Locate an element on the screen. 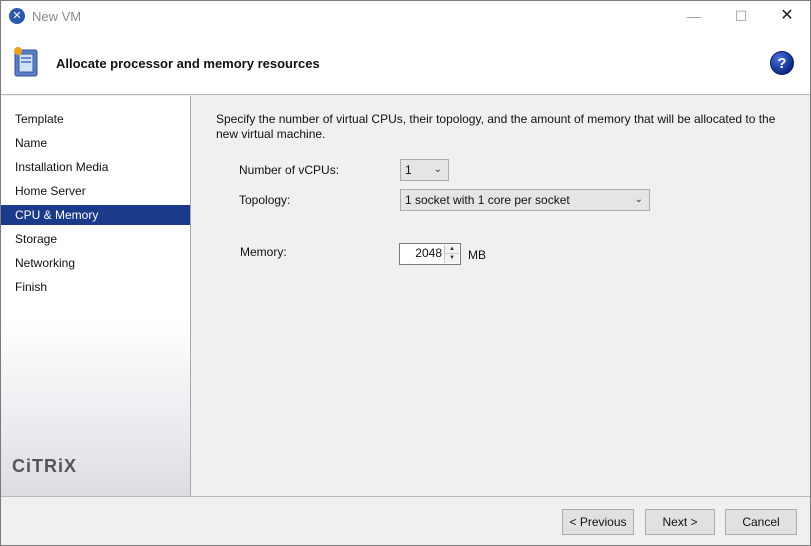 The width and height of the screenshot is (811, 546). next-button: Next > is located at coordinates (680, 522).